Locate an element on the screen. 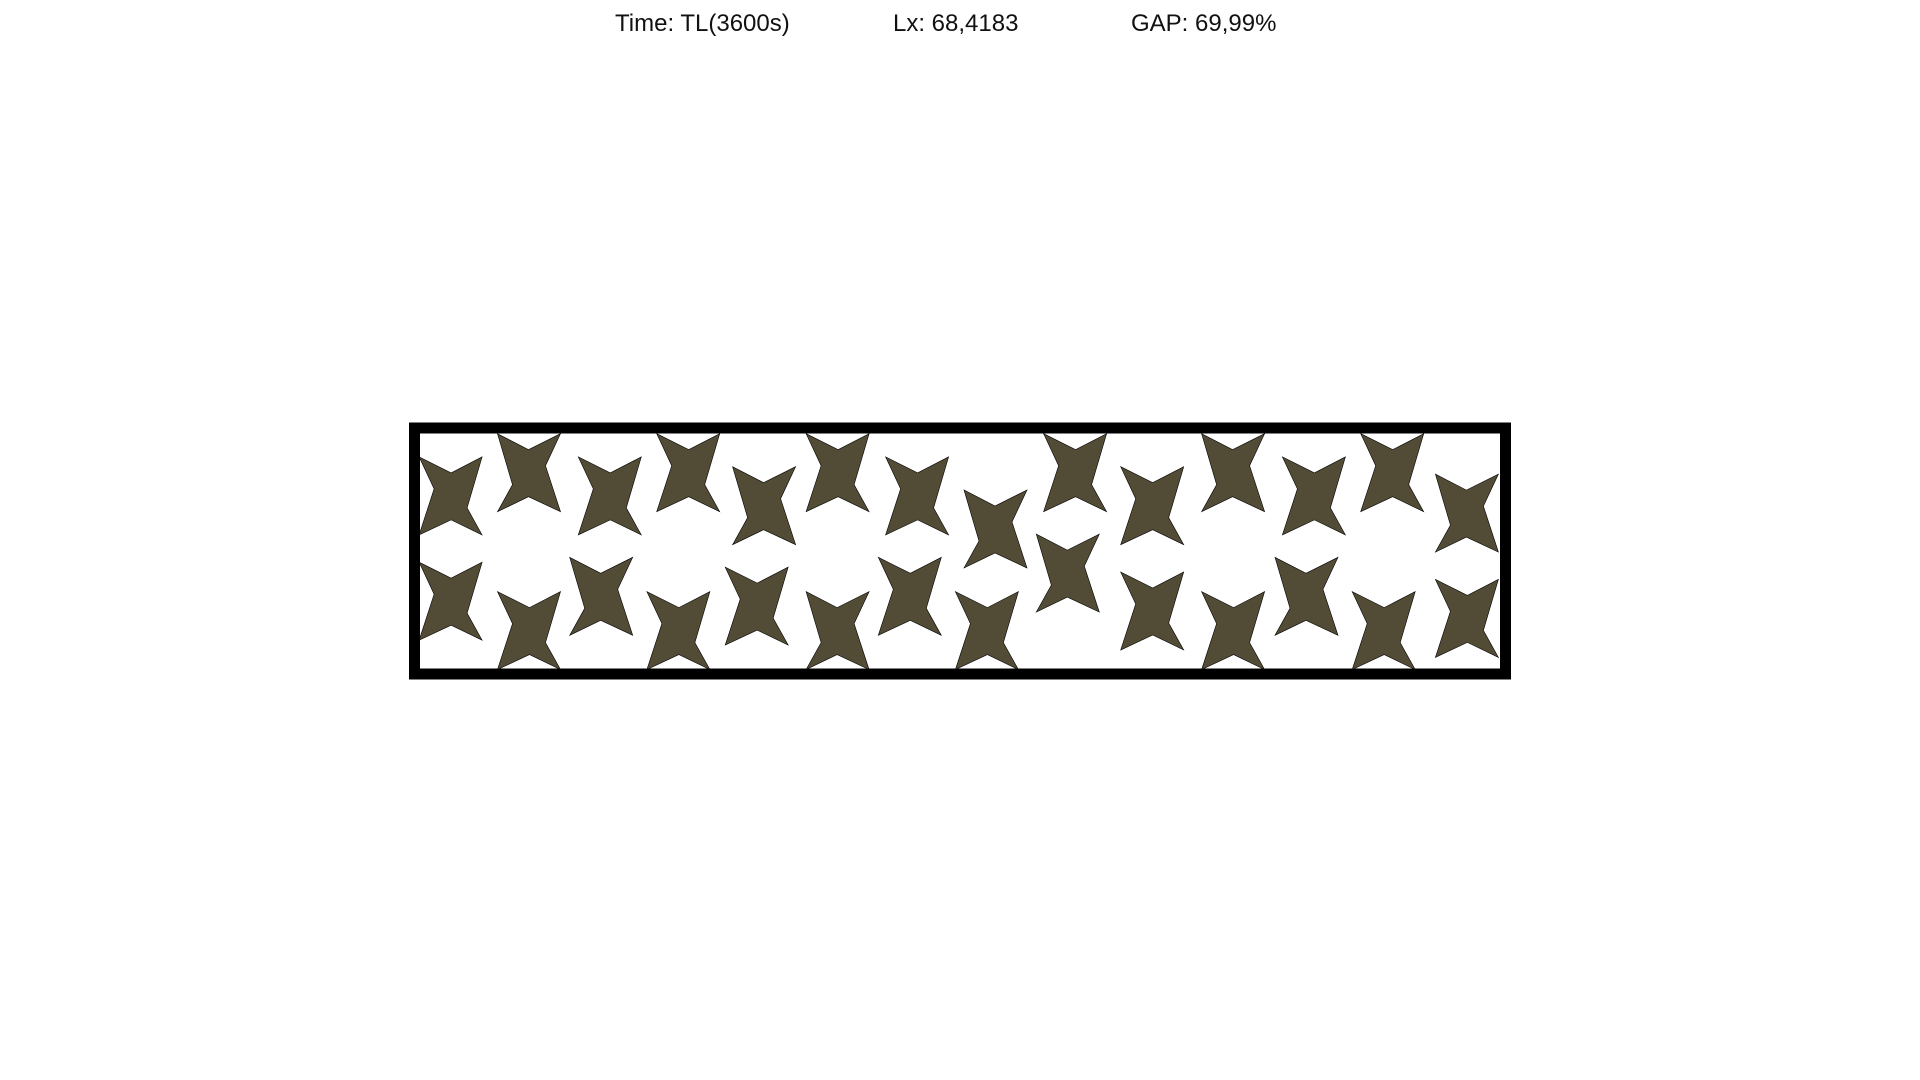 This screenshot has height=1080, width=1920. star-pieces is located at coordinates (959, 552).